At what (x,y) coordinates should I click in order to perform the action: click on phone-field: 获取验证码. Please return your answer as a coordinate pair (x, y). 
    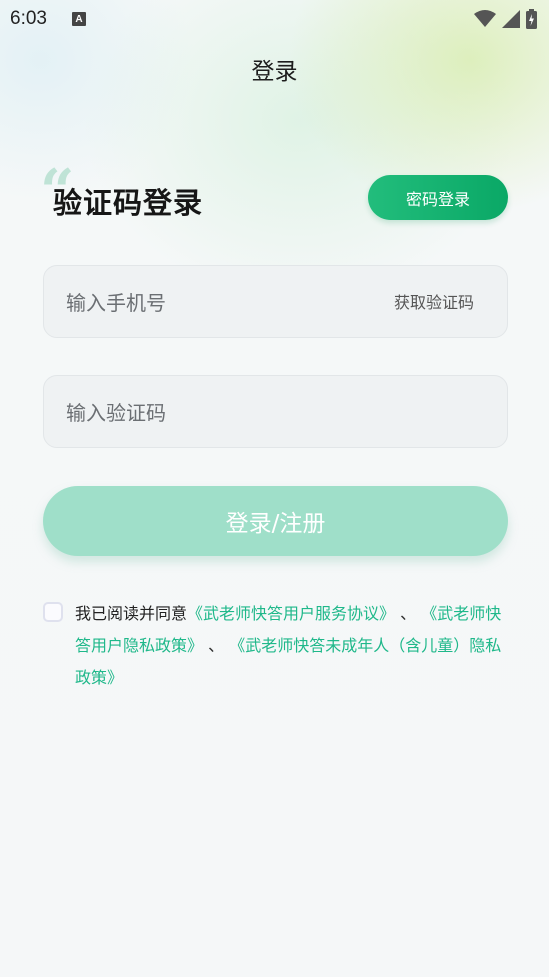
    Looking at the image, I should click on (275, 302).